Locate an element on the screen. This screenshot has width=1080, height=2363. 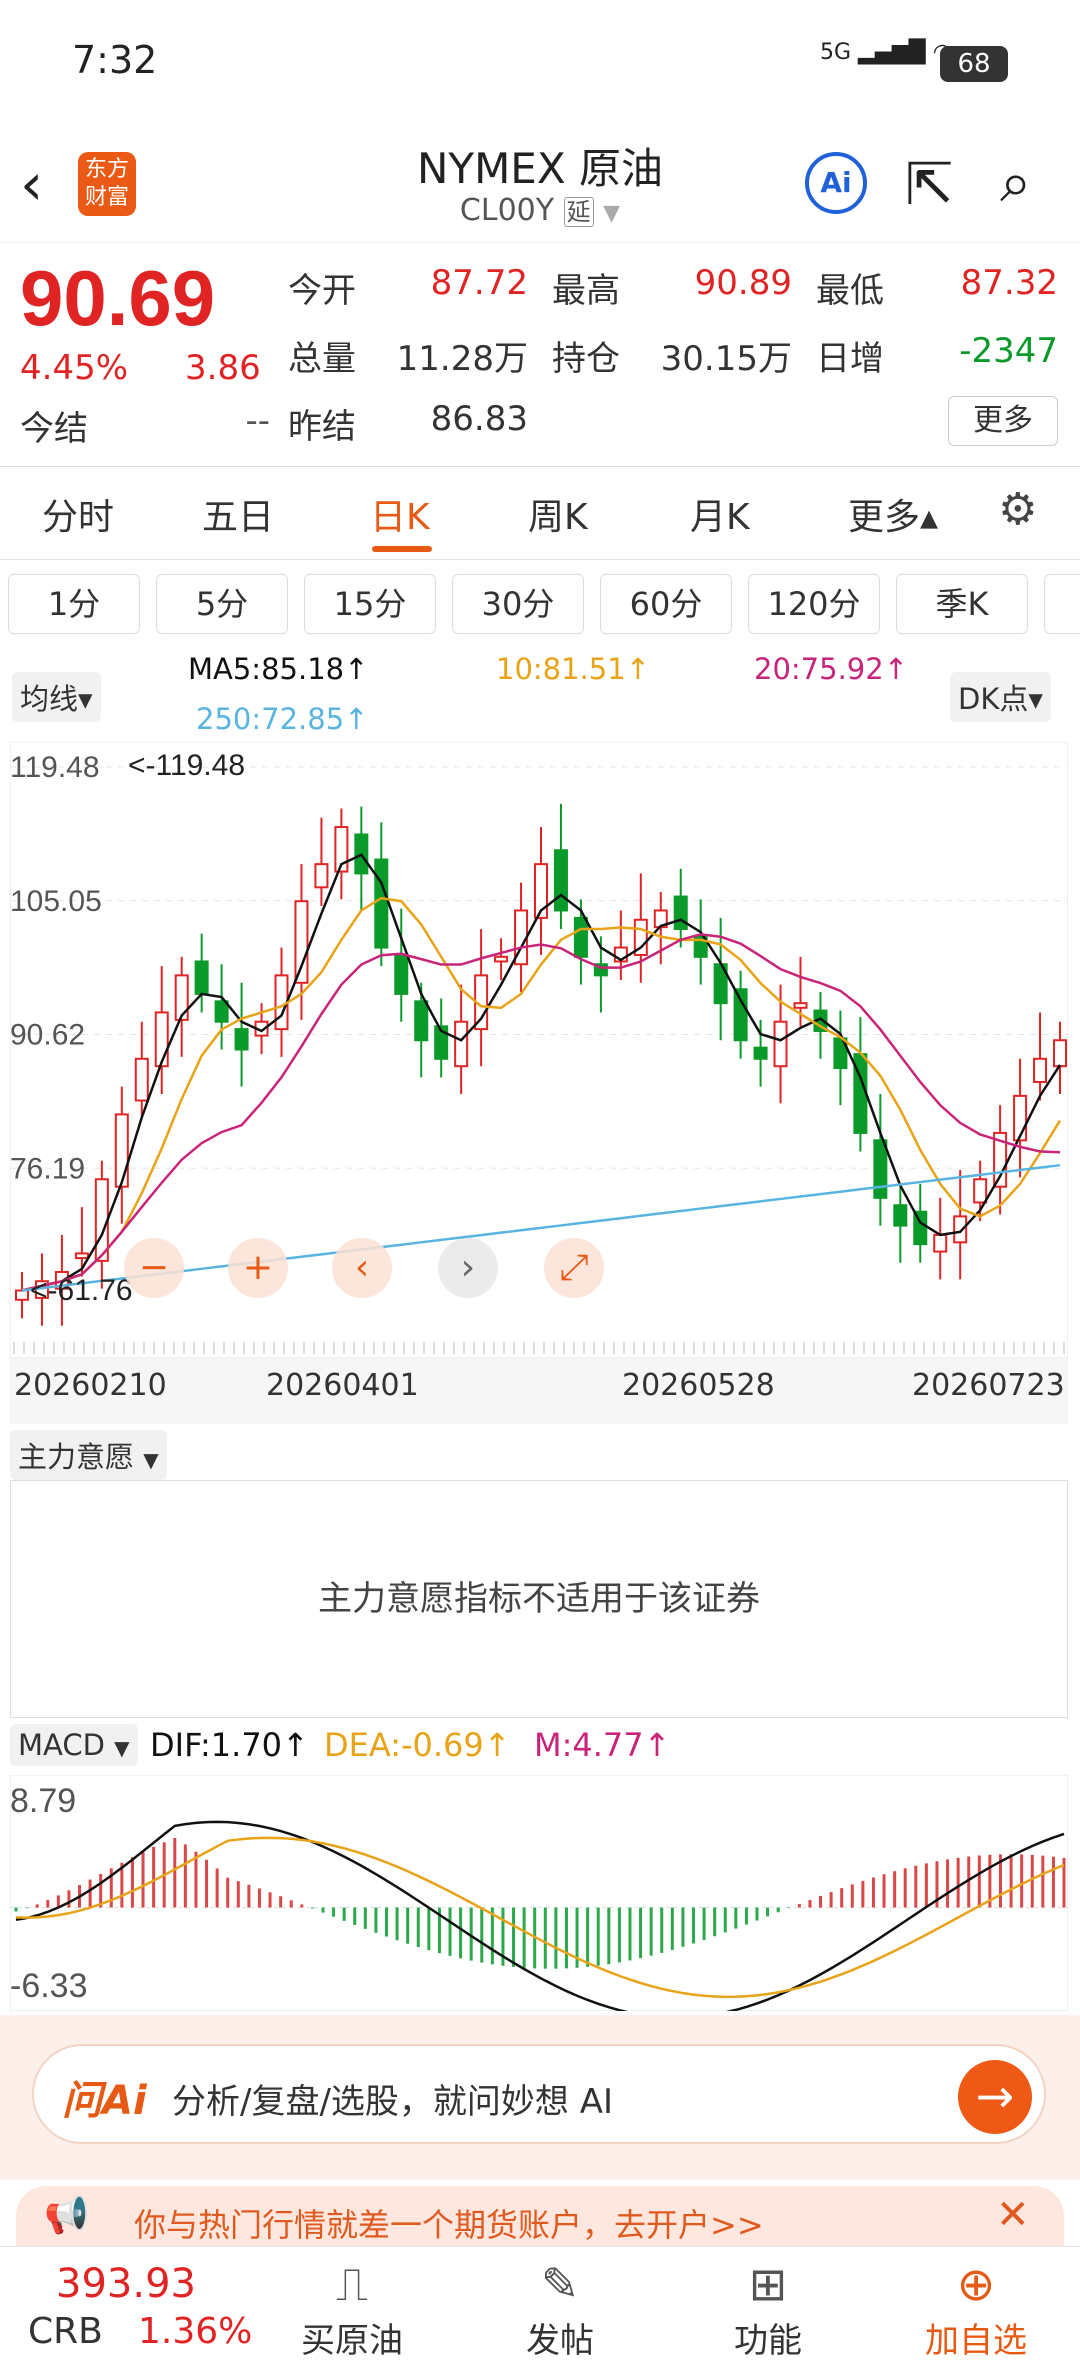
nav-post: ✎ 发帖 is located at coordinates (560, 2308).